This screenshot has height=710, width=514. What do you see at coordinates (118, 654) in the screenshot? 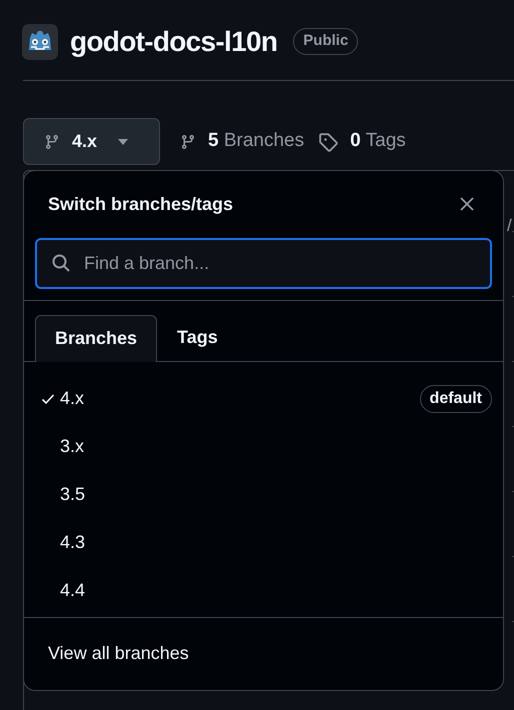
I see `view-all-branches-link: View all branches` at bounding box center [118, 654].